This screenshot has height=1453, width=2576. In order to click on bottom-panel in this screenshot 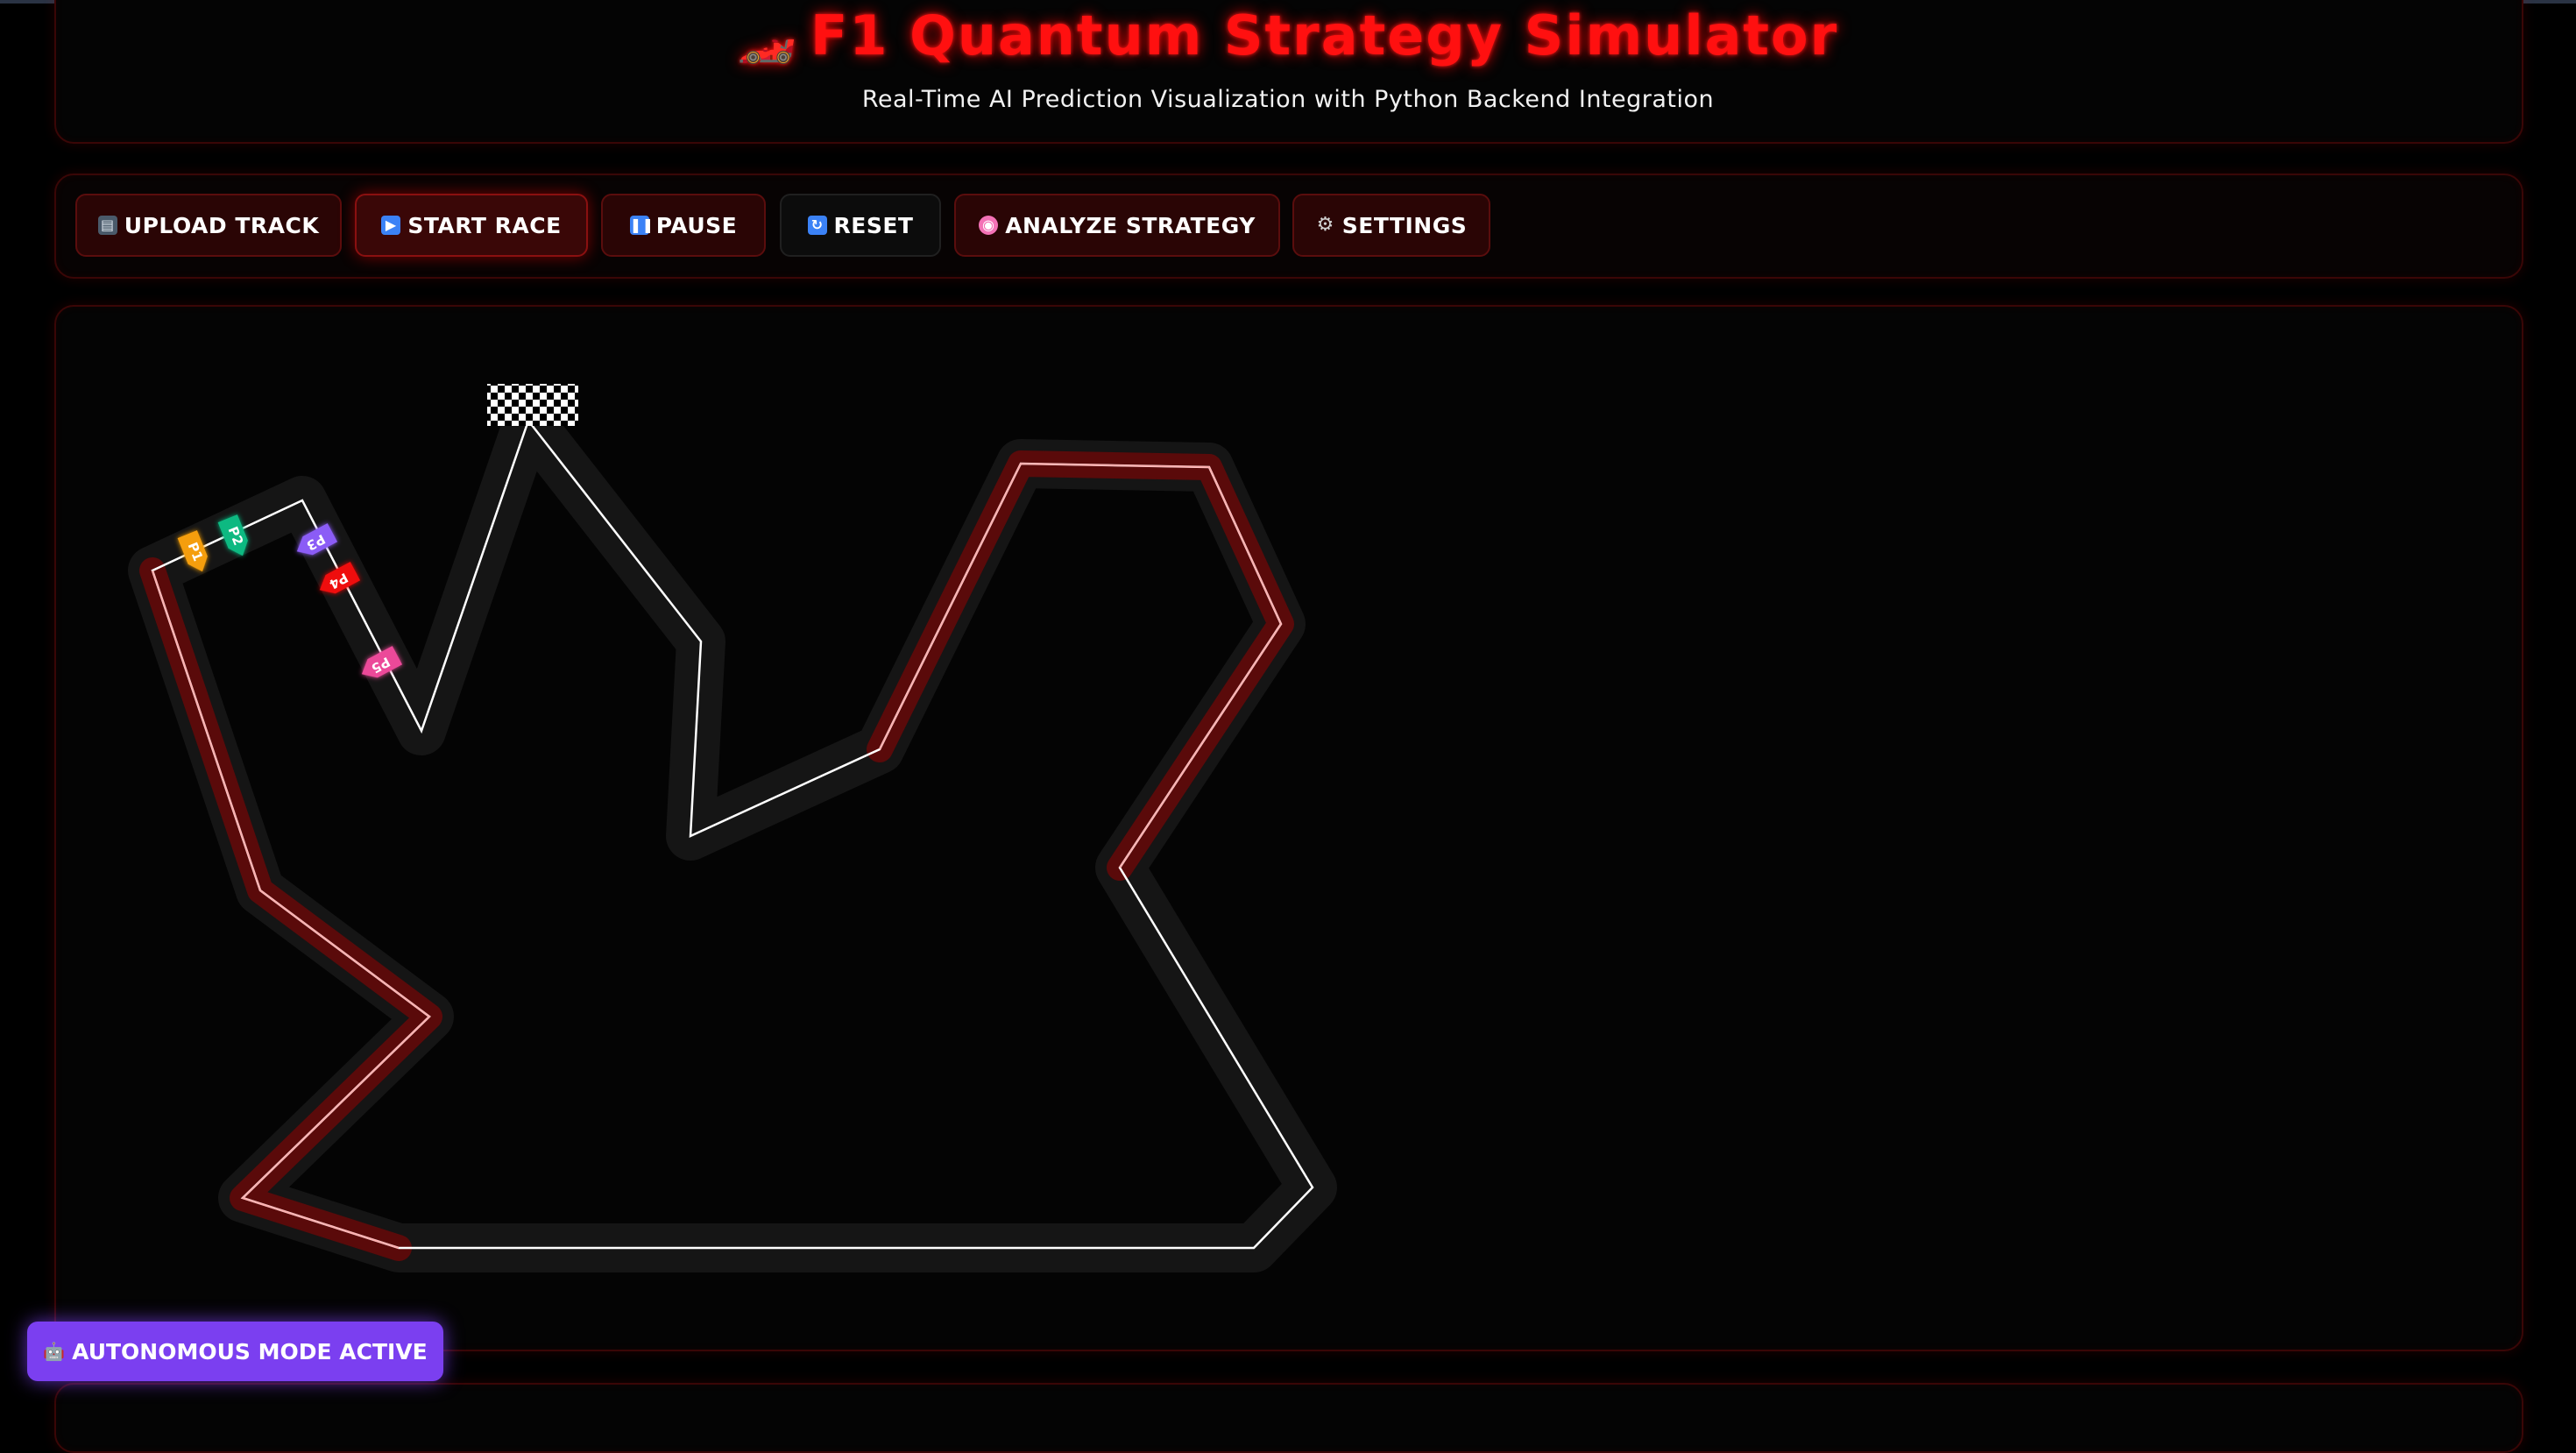, I will do `click(1288, 1418)`.